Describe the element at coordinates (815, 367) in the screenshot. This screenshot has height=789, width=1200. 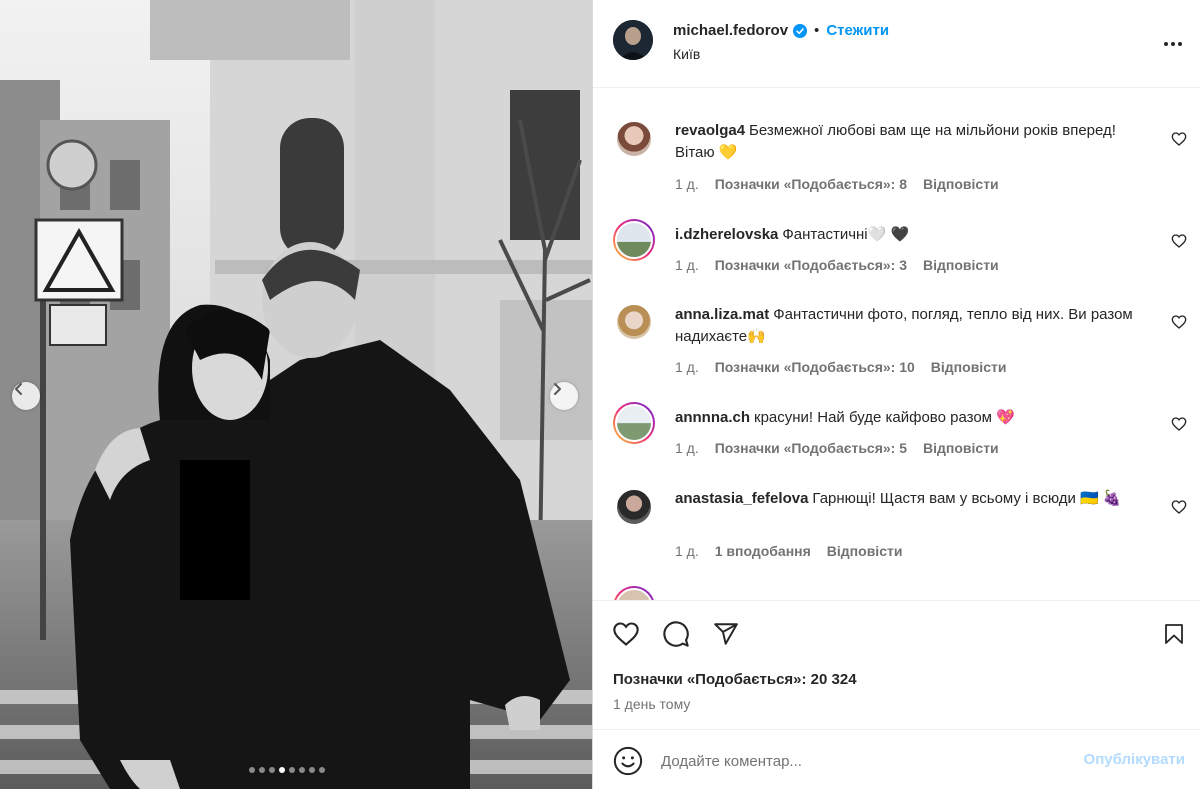
I see `comment-likes: Позначки «Подобається»: 10` at that location.